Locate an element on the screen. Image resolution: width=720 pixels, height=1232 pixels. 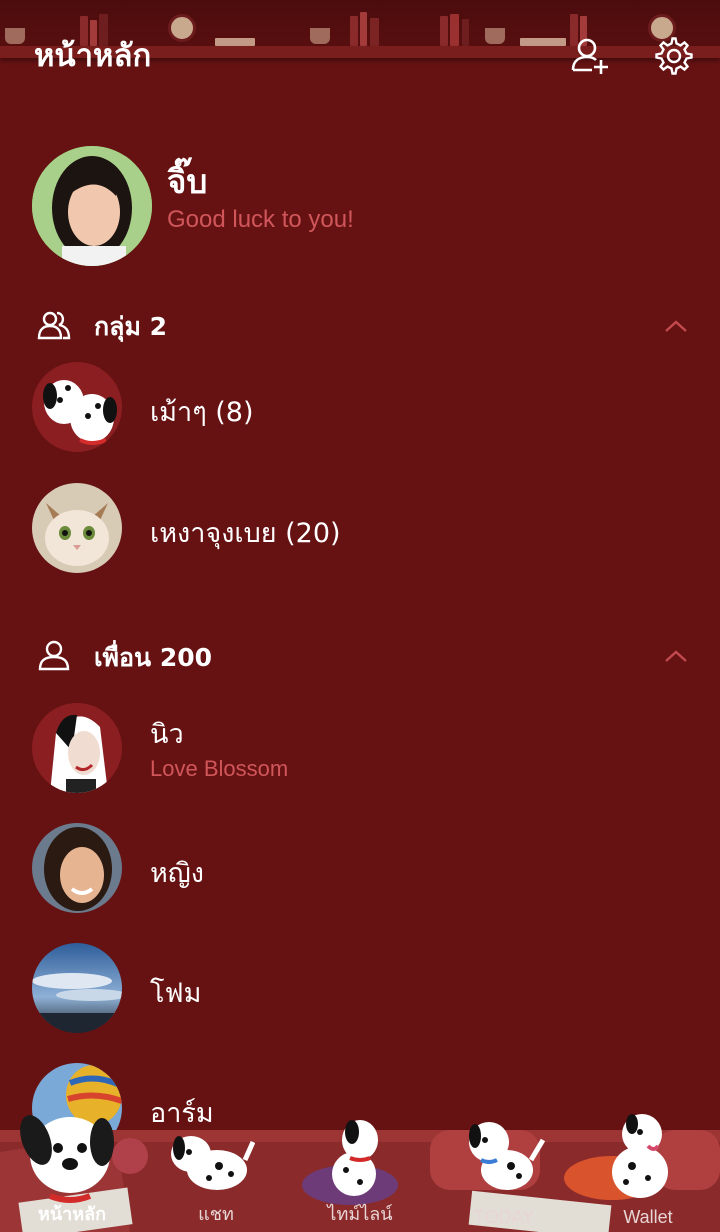
profile-avatar is located at coordinates (92, 206).